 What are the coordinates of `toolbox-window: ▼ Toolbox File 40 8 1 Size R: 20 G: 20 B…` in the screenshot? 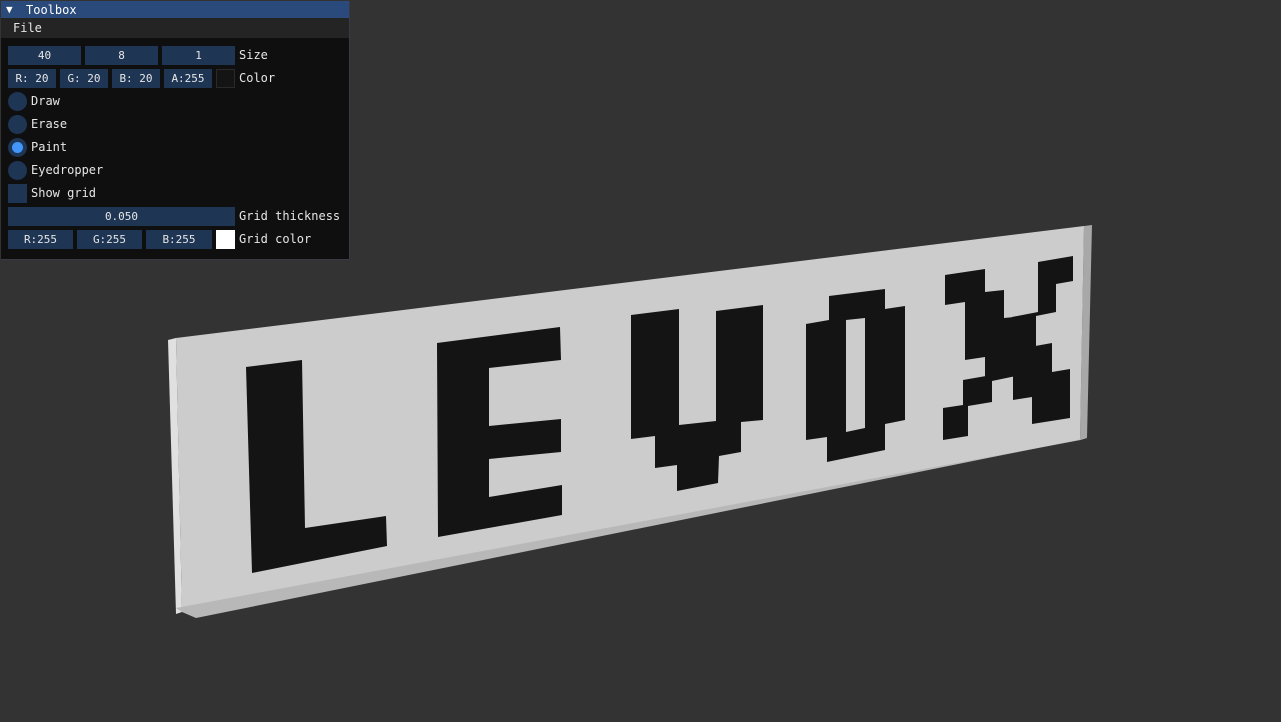 It's located at (175, 130).